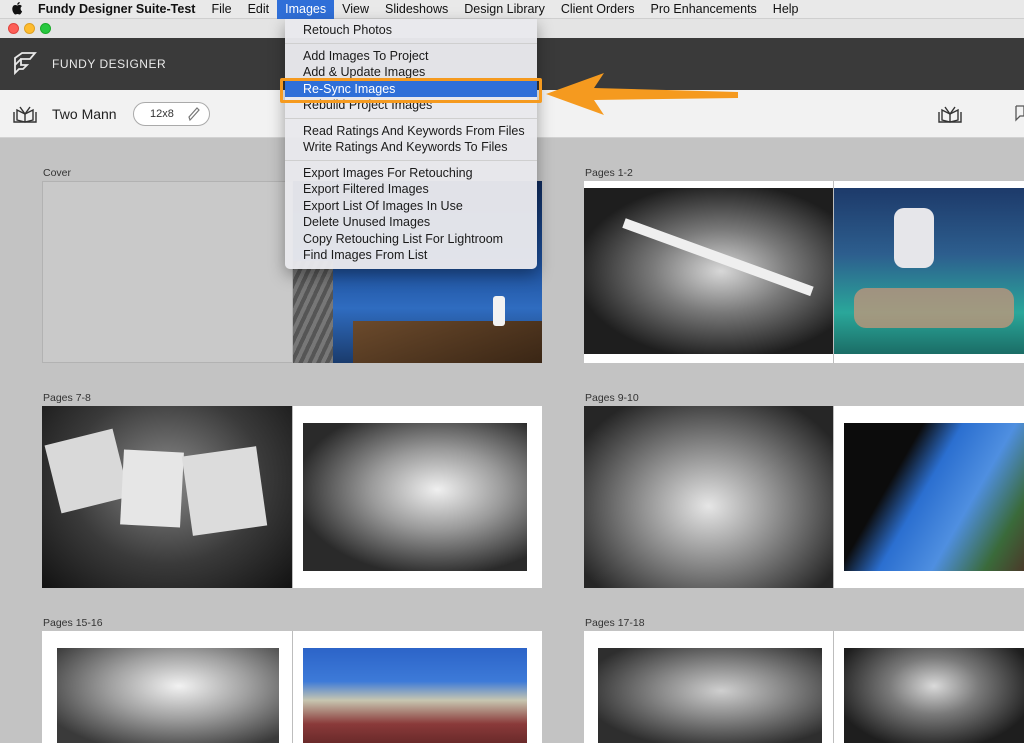 Image resolution: width=1024 pixels, height=743 pixels. What do you see at coordinates (411, 239) in the screenshot?
I see `menu-item-copy-retouching-list: Copy Retouching List For Lightroom` at bounding box center [411, 239].